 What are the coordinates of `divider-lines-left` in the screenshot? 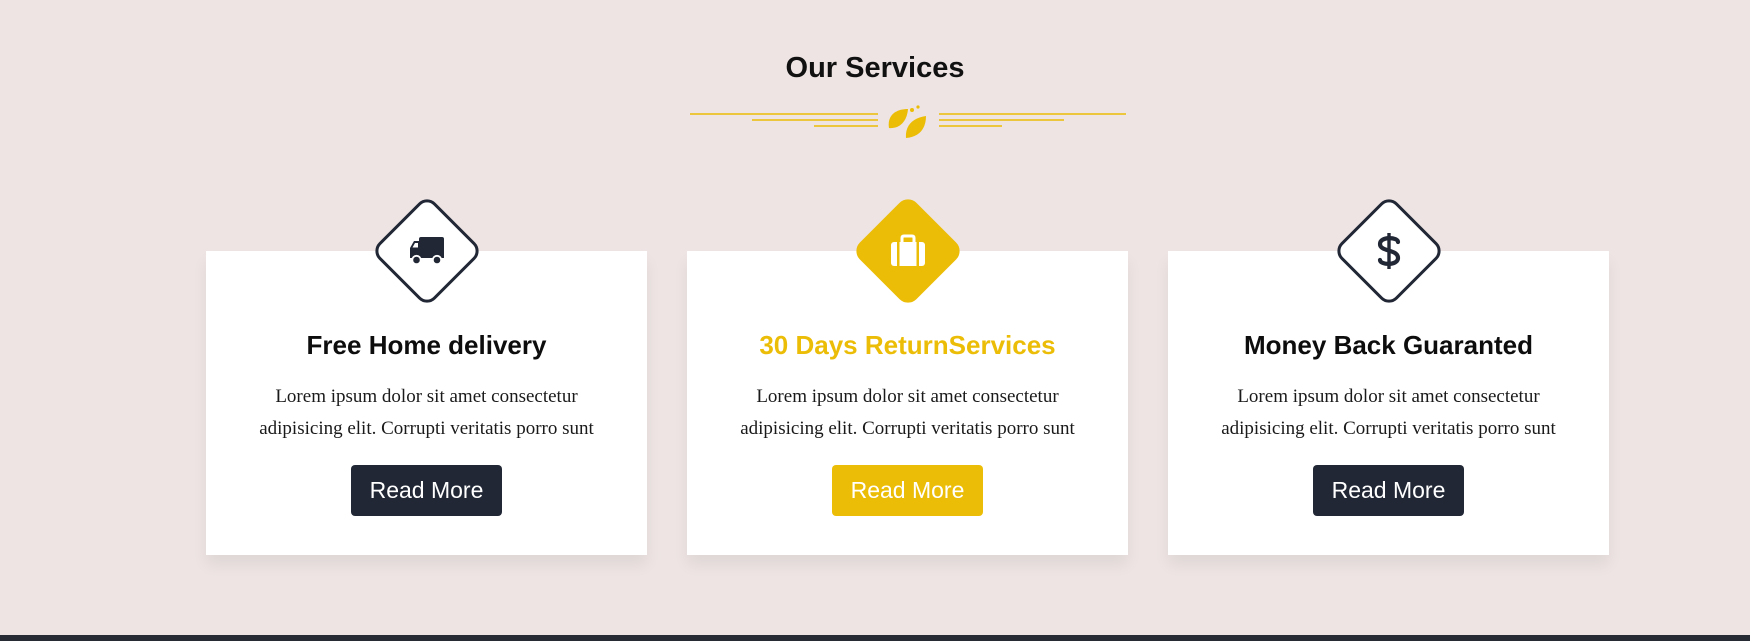 It's located at (784, 120).